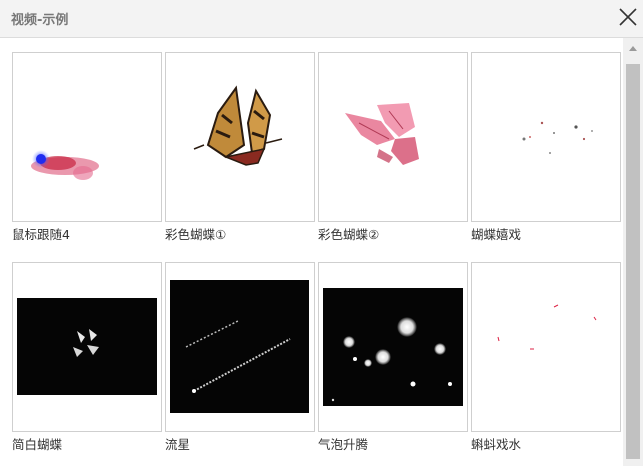  I want to click on chevron-up-icon, so click(633, 48).